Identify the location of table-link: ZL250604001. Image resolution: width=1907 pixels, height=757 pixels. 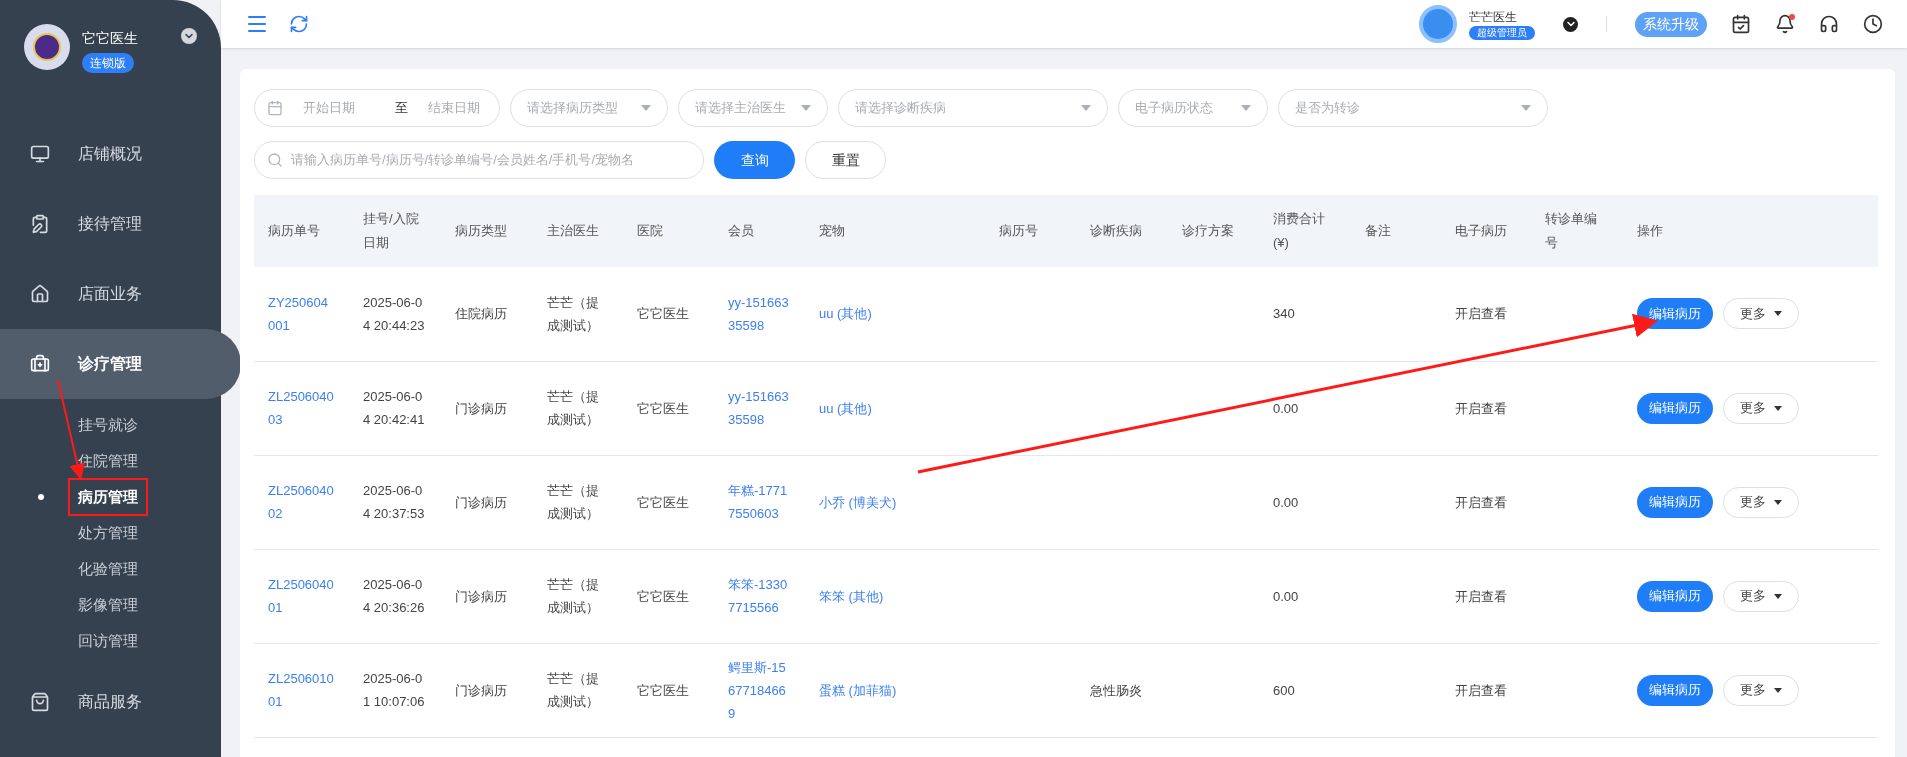
(301, 596).